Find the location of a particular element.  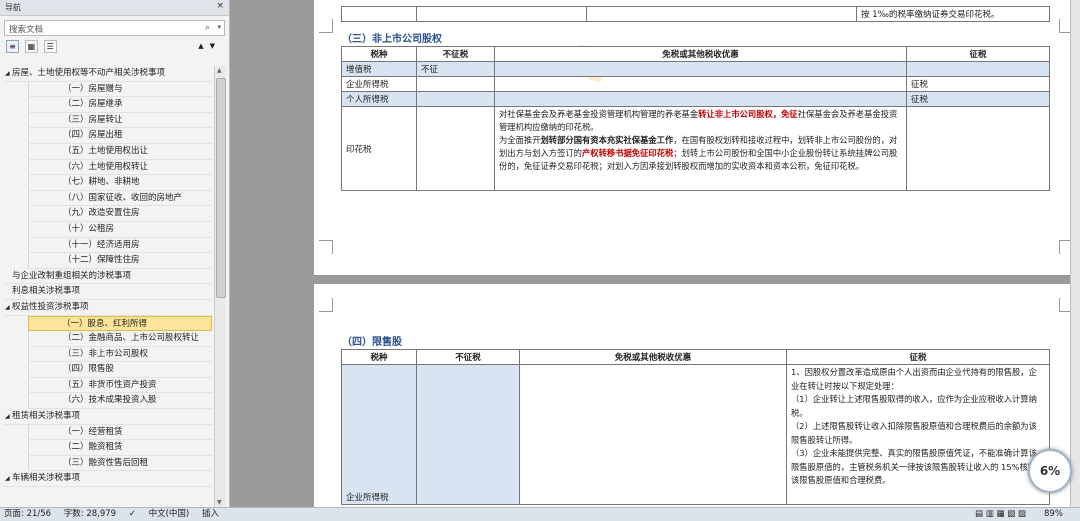

language: 中文(中国) is located at coordinates (169, 514).